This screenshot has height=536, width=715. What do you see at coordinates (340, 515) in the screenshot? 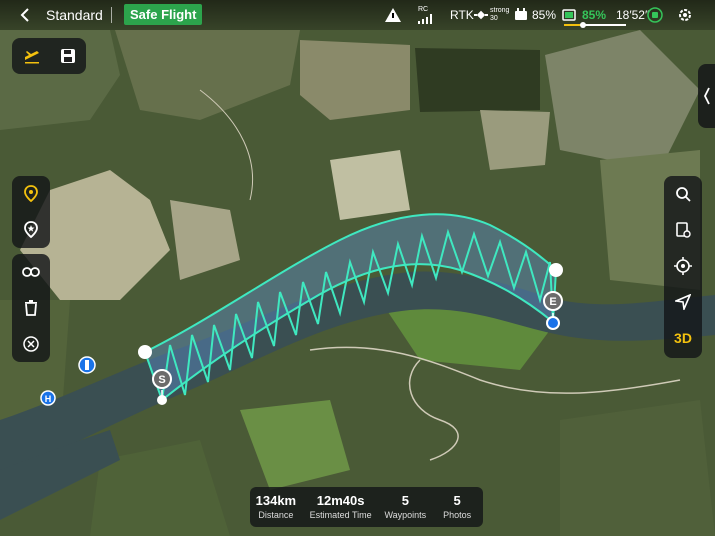
I see `time-label: Estimated Time` at bounding box center [340, 515].